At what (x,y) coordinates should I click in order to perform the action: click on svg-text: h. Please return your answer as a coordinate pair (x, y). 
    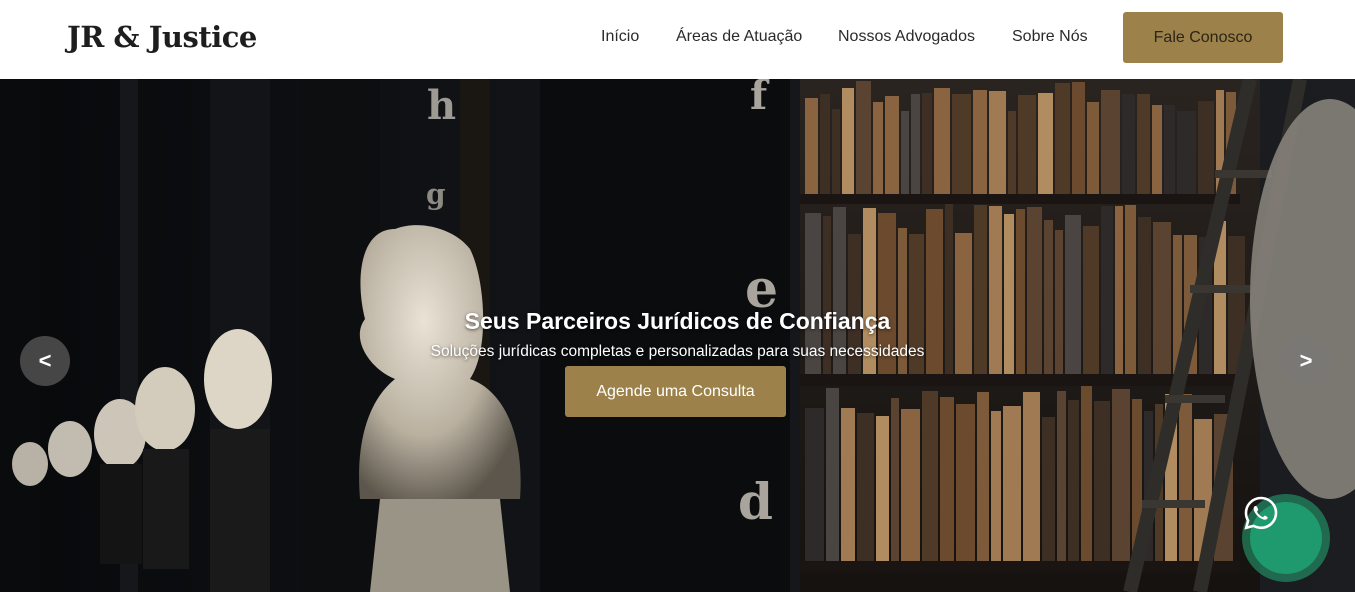
    Looking at the image, I should click on (441, 105).